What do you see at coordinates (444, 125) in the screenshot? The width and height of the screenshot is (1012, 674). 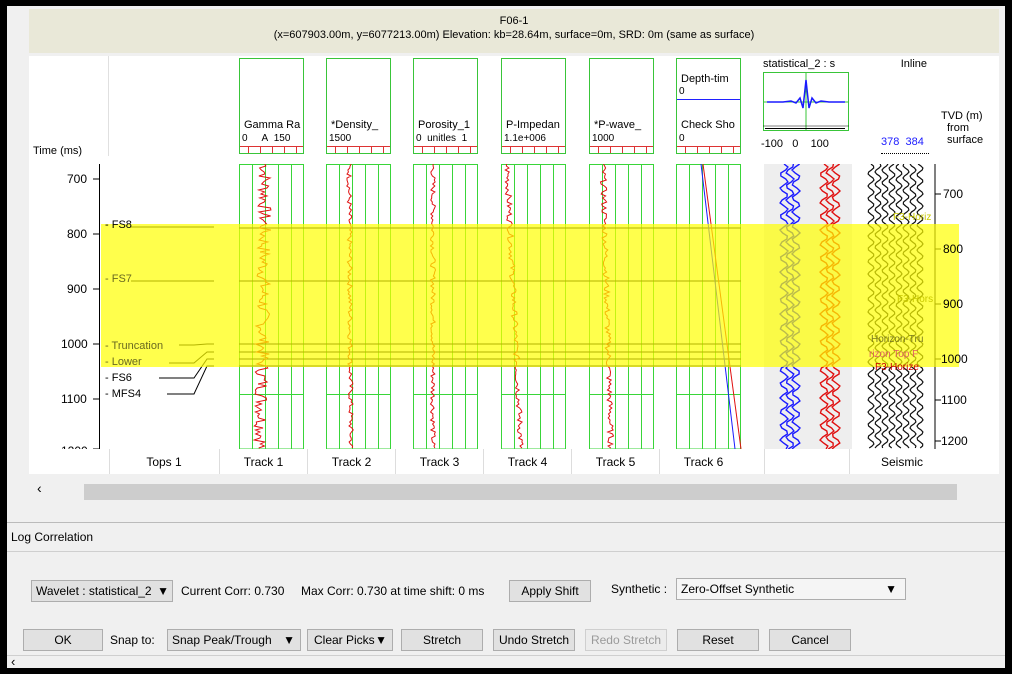 I see `track-3-name: Porosity_1` at bounding box center [444, 125].